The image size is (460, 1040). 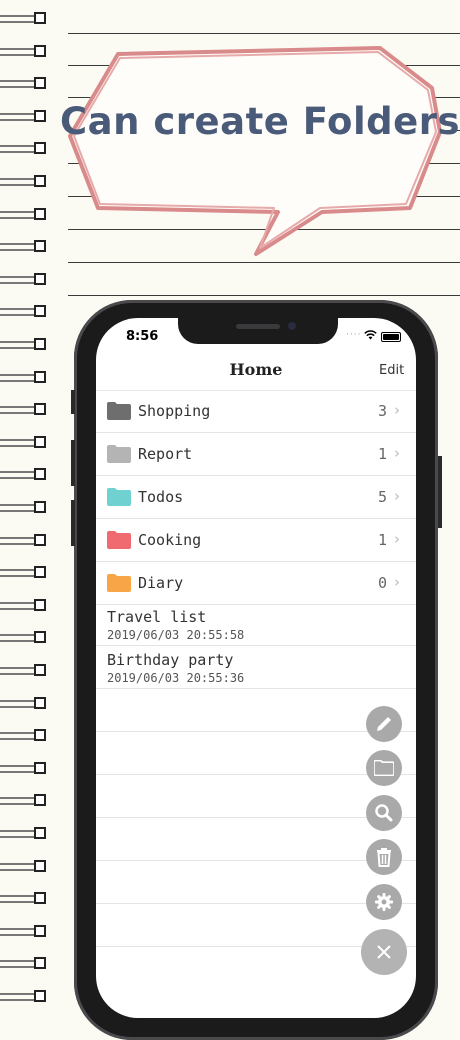 I want to click on compose-button, so click(x=384, y=724).